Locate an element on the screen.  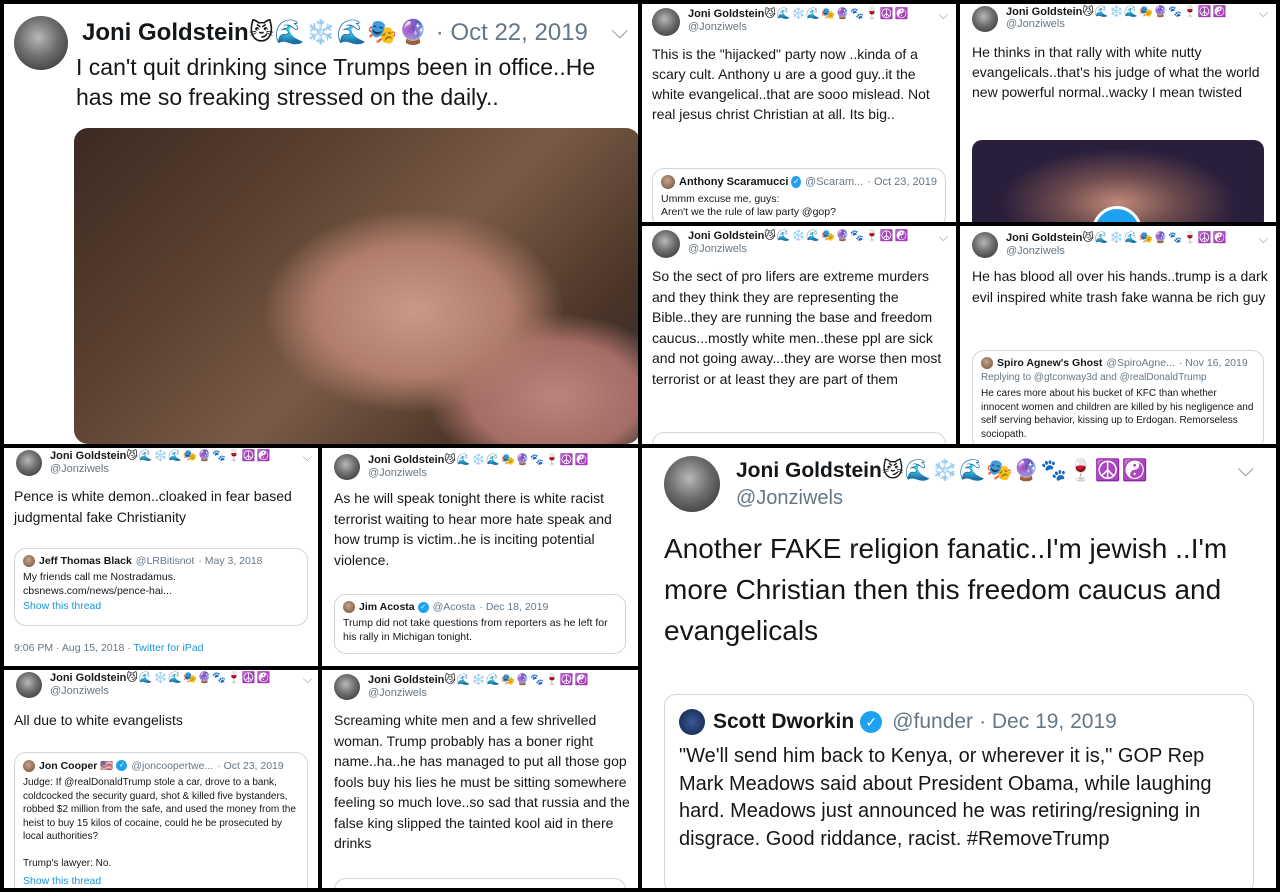
author-name: Joni Goldstein is located at coordinates (165, 32).